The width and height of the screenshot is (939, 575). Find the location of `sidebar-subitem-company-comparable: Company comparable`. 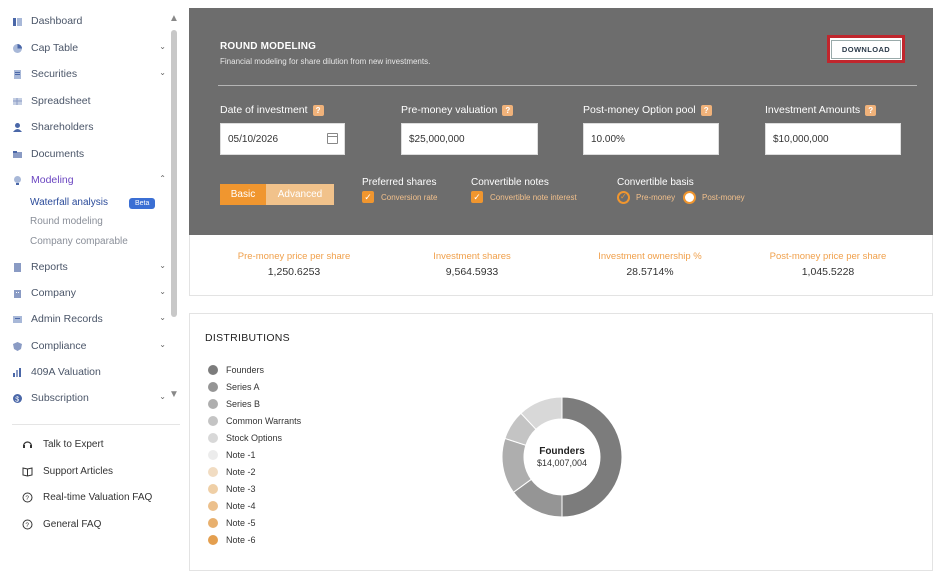

sidebar-subitem-company-comparable: Company comparable is located at coordinates (79, 241).